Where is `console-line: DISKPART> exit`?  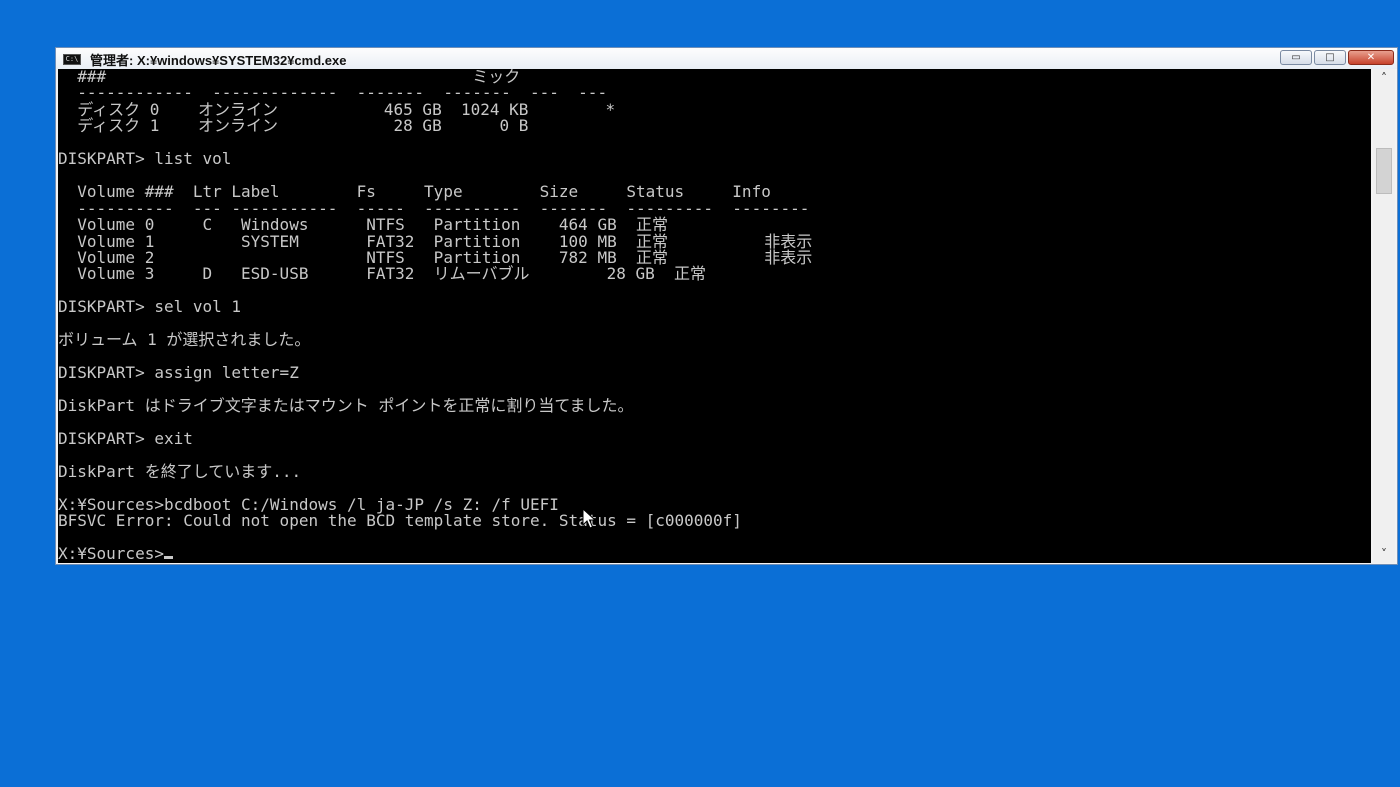 console-line: DISKPART> exit is located at coordinates (125, 438).